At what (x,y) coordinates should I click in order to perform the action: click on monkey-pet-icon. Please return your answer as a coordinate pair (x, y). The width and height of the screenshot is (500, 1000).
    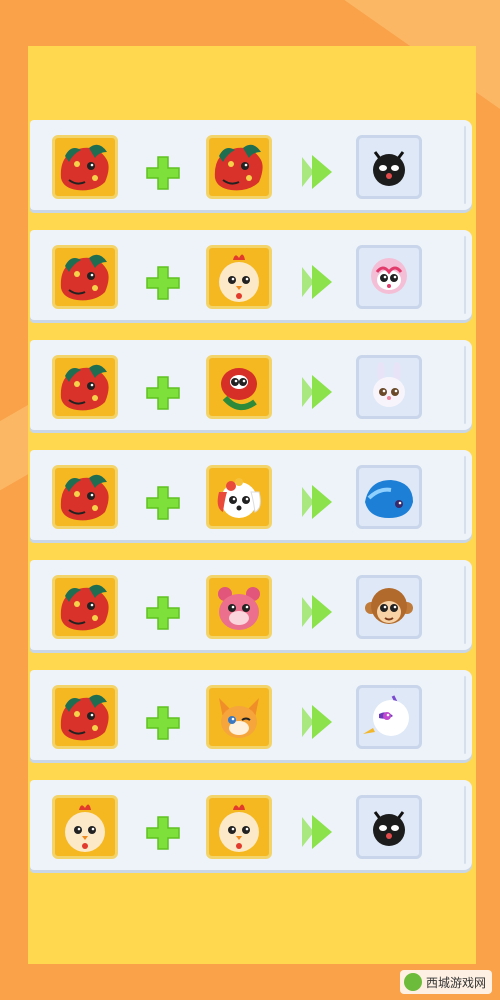
    Looking at the image, I should click on (389, 607).